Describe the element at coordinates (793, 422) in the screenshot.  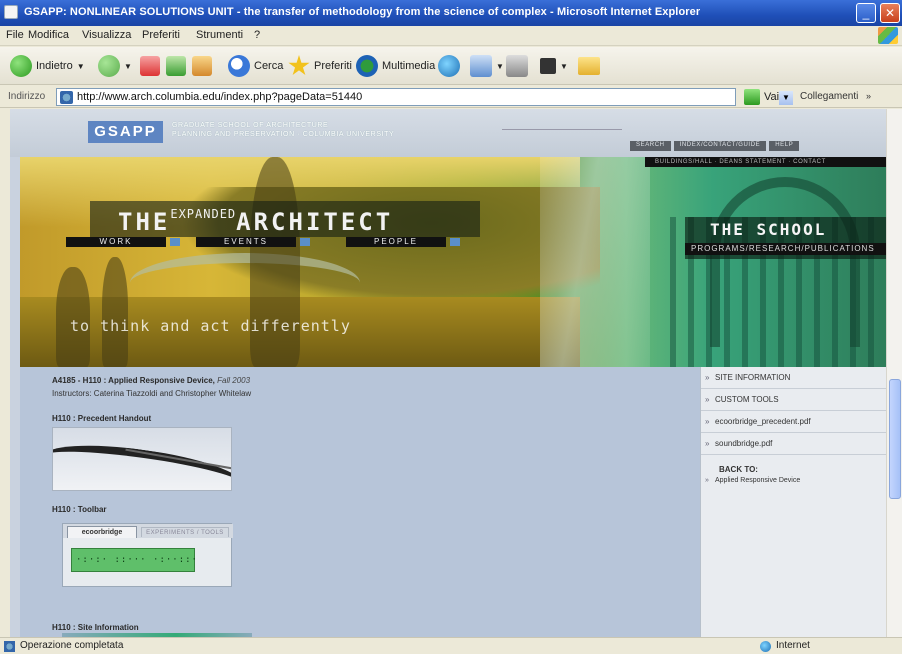
I see `sidebar-item-precedent-pdf: ecoorbridge_precedent.pdf` at that location.